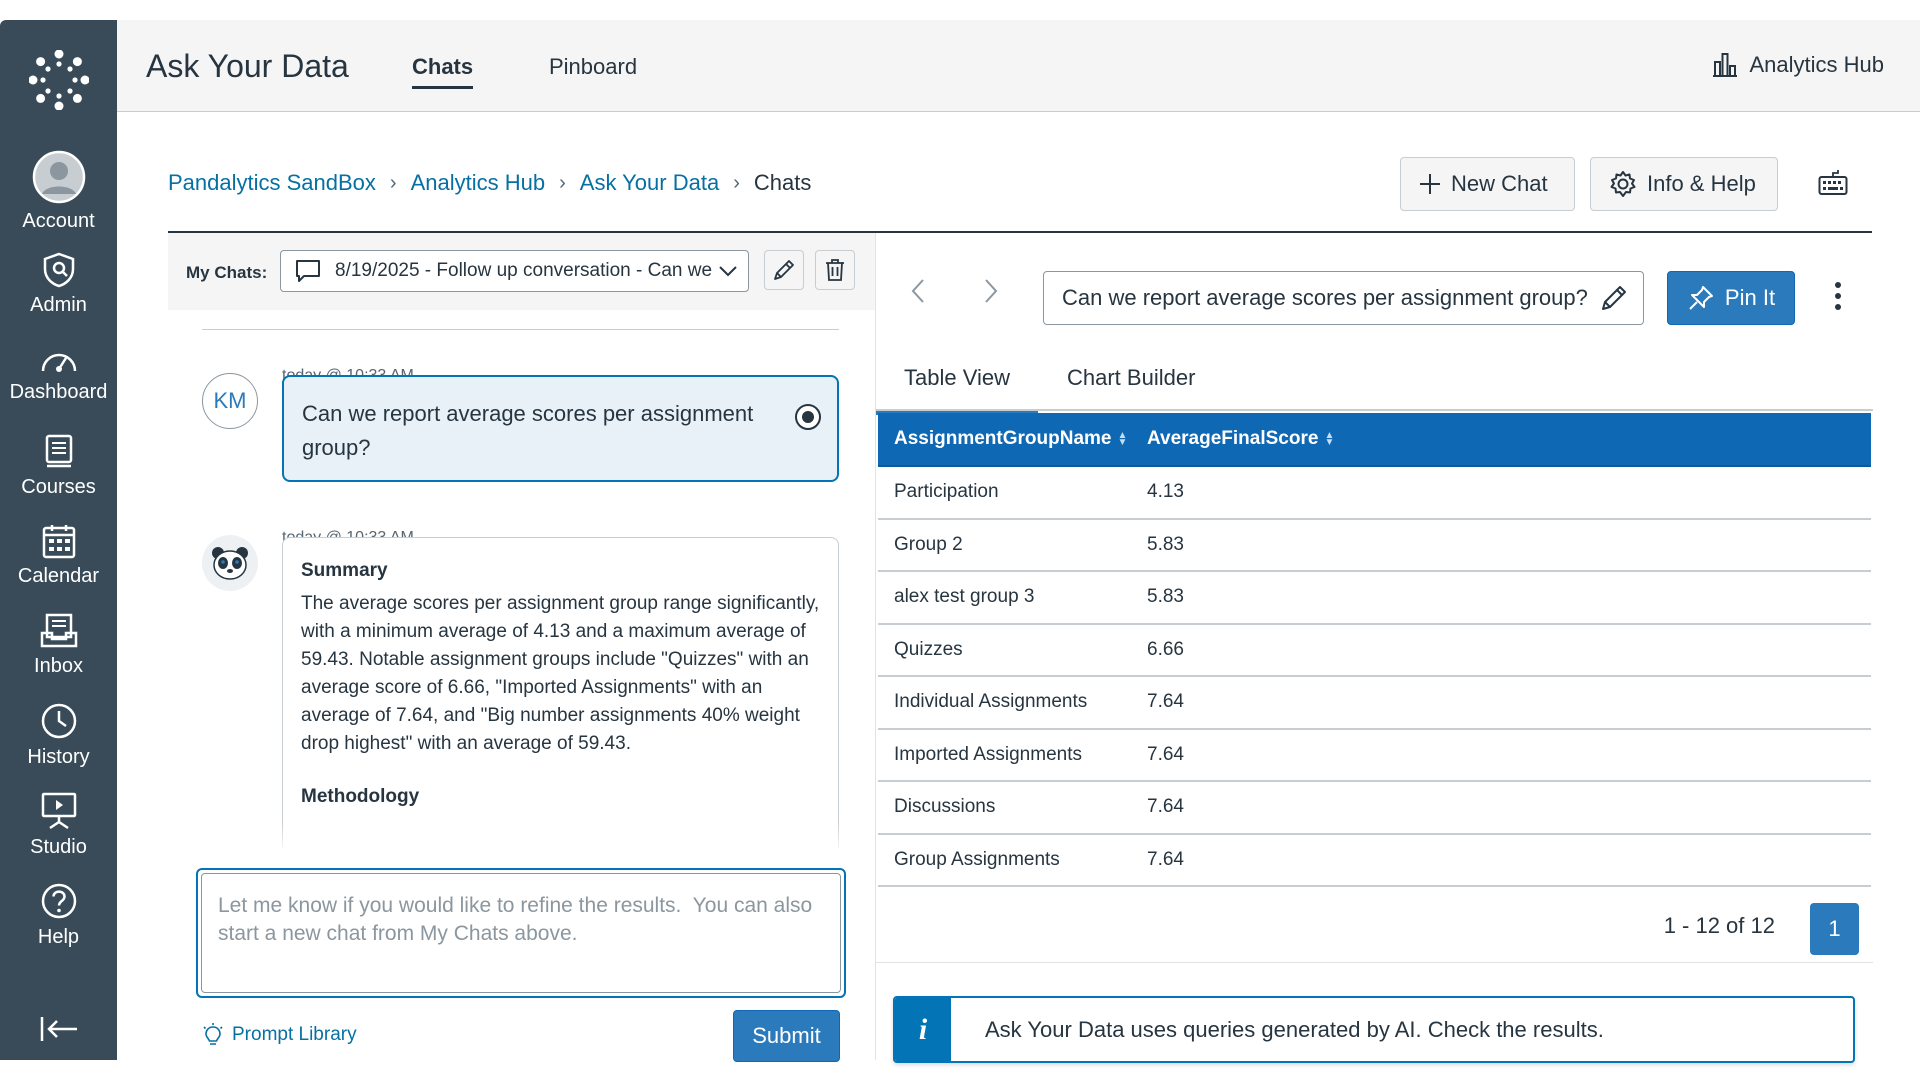  What do you see at coordinates (58, 1029) in the screenshot?
I see `collapse-arrow-icon` at bounding box center [58, 1029].